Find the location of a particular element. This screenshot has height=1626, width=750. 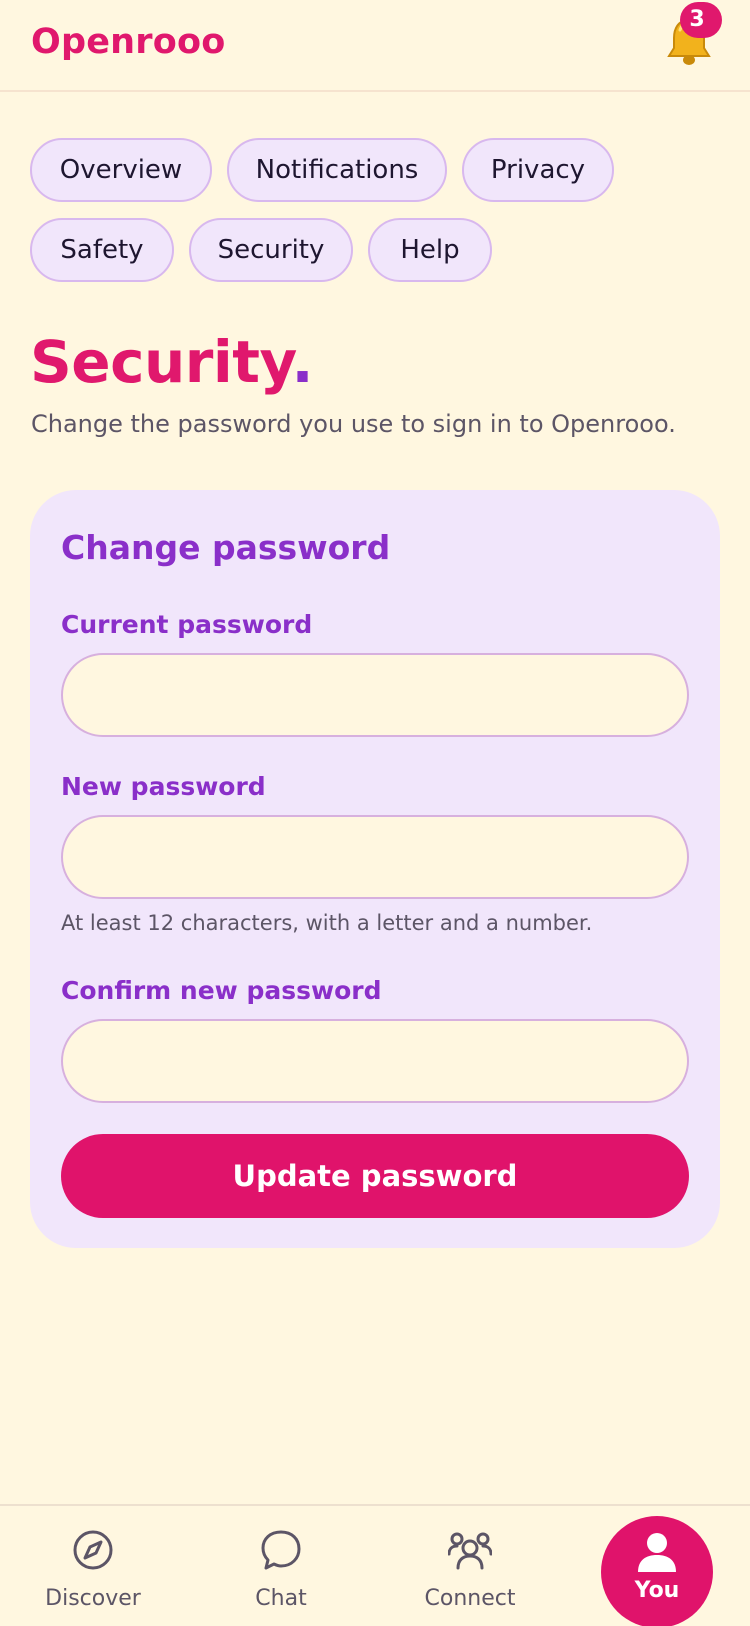

tab-label: Overview is located at coordinates (121, 170).